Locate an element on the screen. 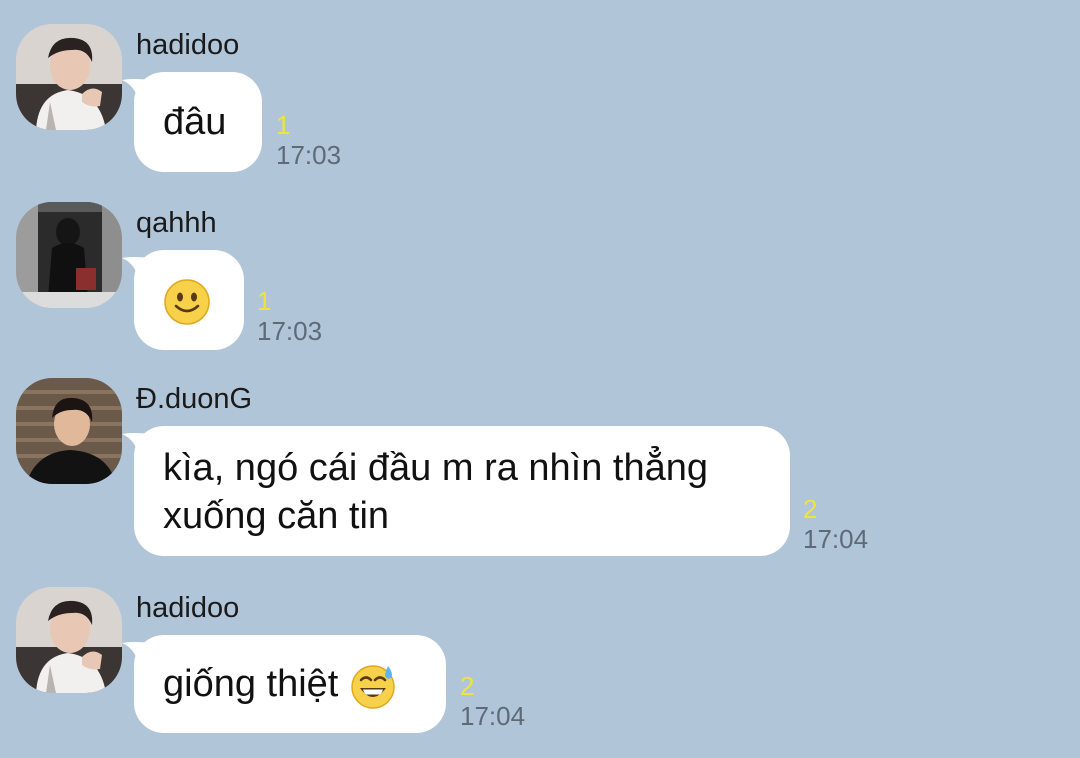 This screenshot has height=758, width=1080. message-text-line: xuống căn tin is located at coordinates (276, 516).